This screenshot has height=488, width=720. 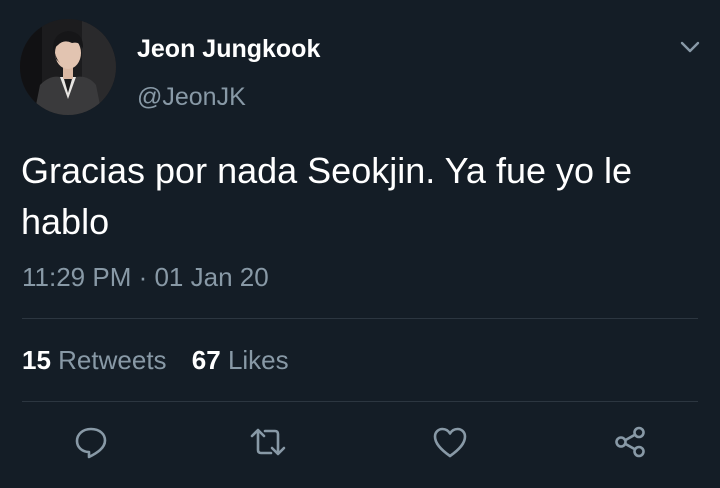 I want to click on avatar, so click(x=68, y=67).